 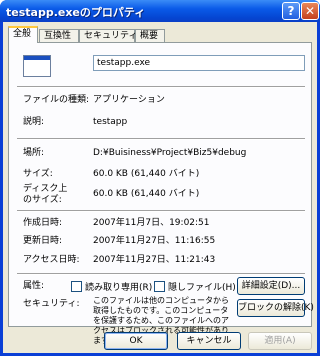 I want to click on title-bar: testapp.exeのプロパティ ? ✕, so click(x=160, y=11).